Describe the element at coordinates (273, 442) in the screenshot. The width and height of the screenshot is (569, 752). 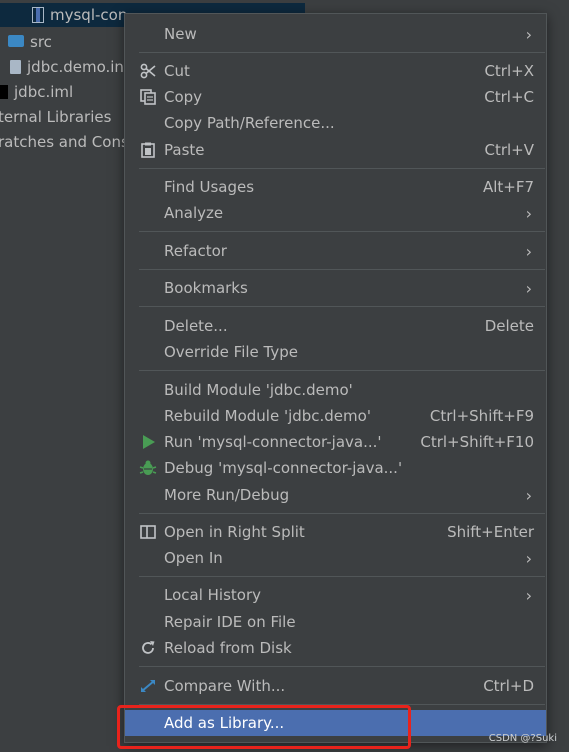
I see `menu-item-label: Run 'mysql-connector-java...'` at that location.